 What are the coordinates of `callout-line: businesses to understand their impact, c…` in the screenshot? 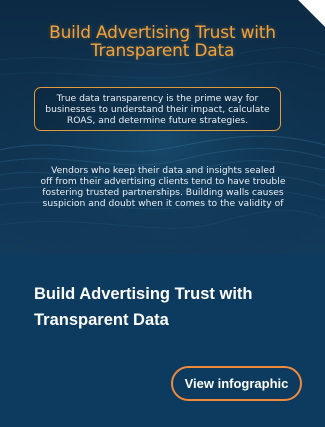 It's located at (157, 109).